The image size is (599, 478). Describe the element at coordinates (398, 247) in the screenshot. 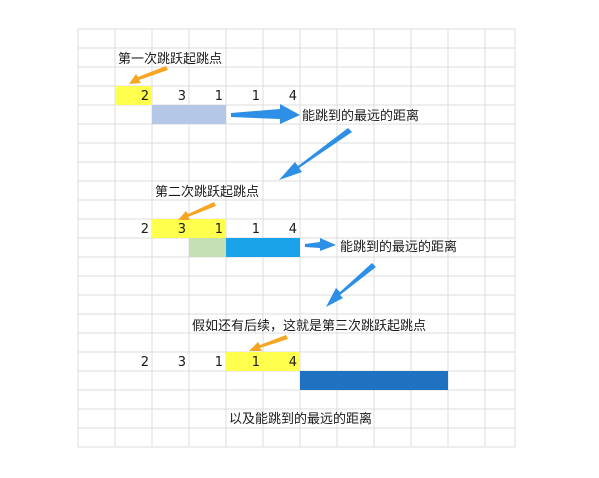

I see `farthest-label-2: 能跳到的最远的距离` at that location.